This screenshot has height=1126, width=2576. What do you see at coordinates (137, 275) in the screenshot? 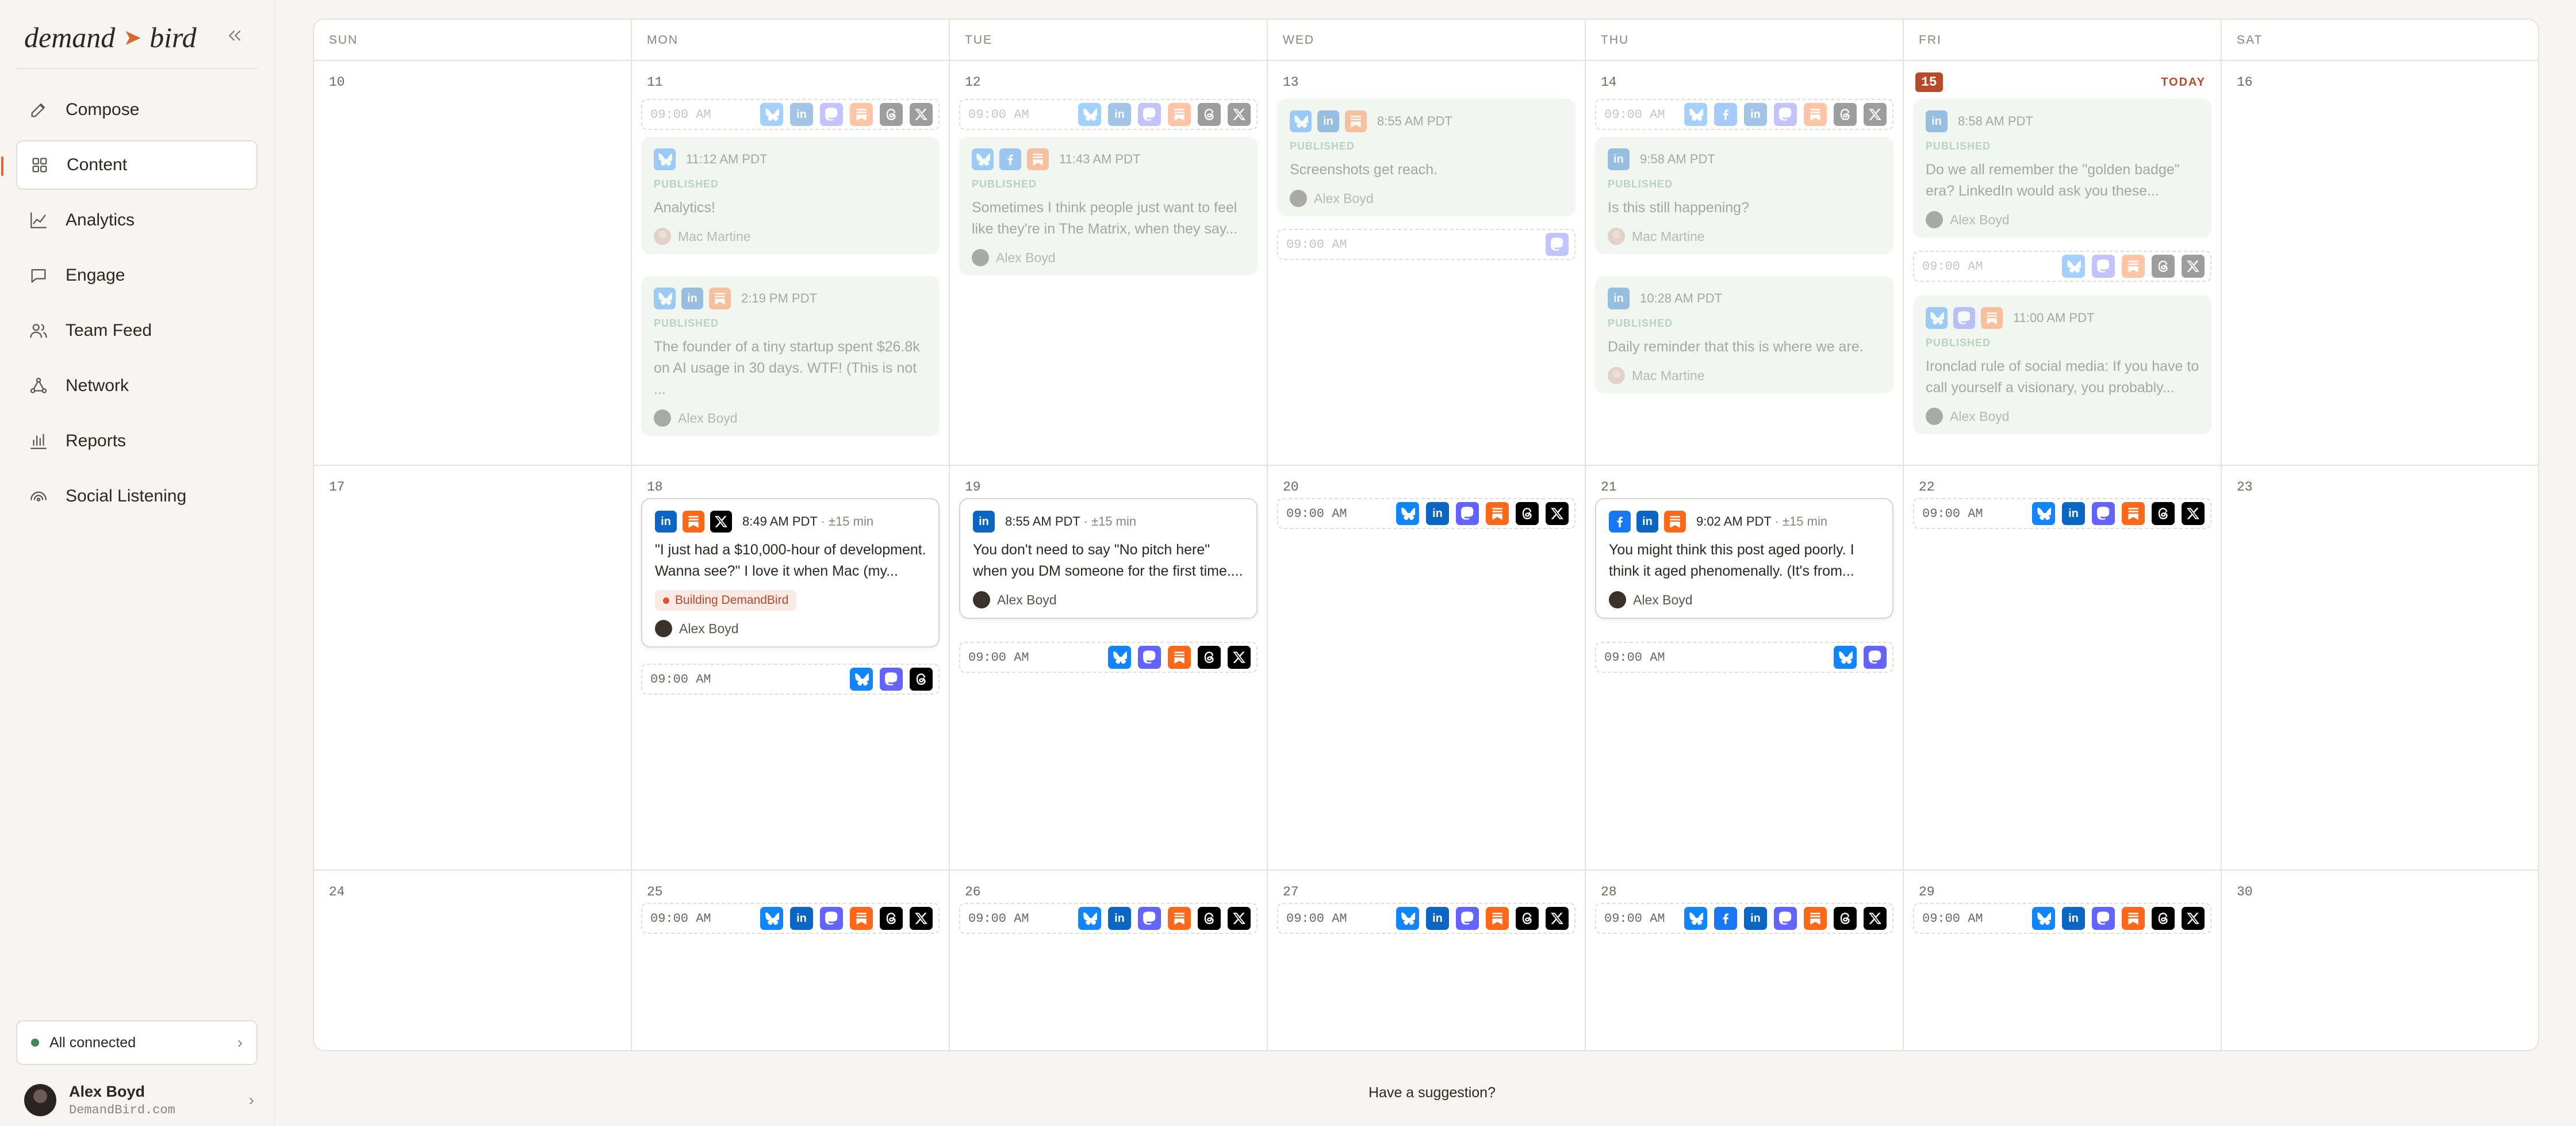
I see `nav-item-engage: Engage` at bounding box center [137, 275].